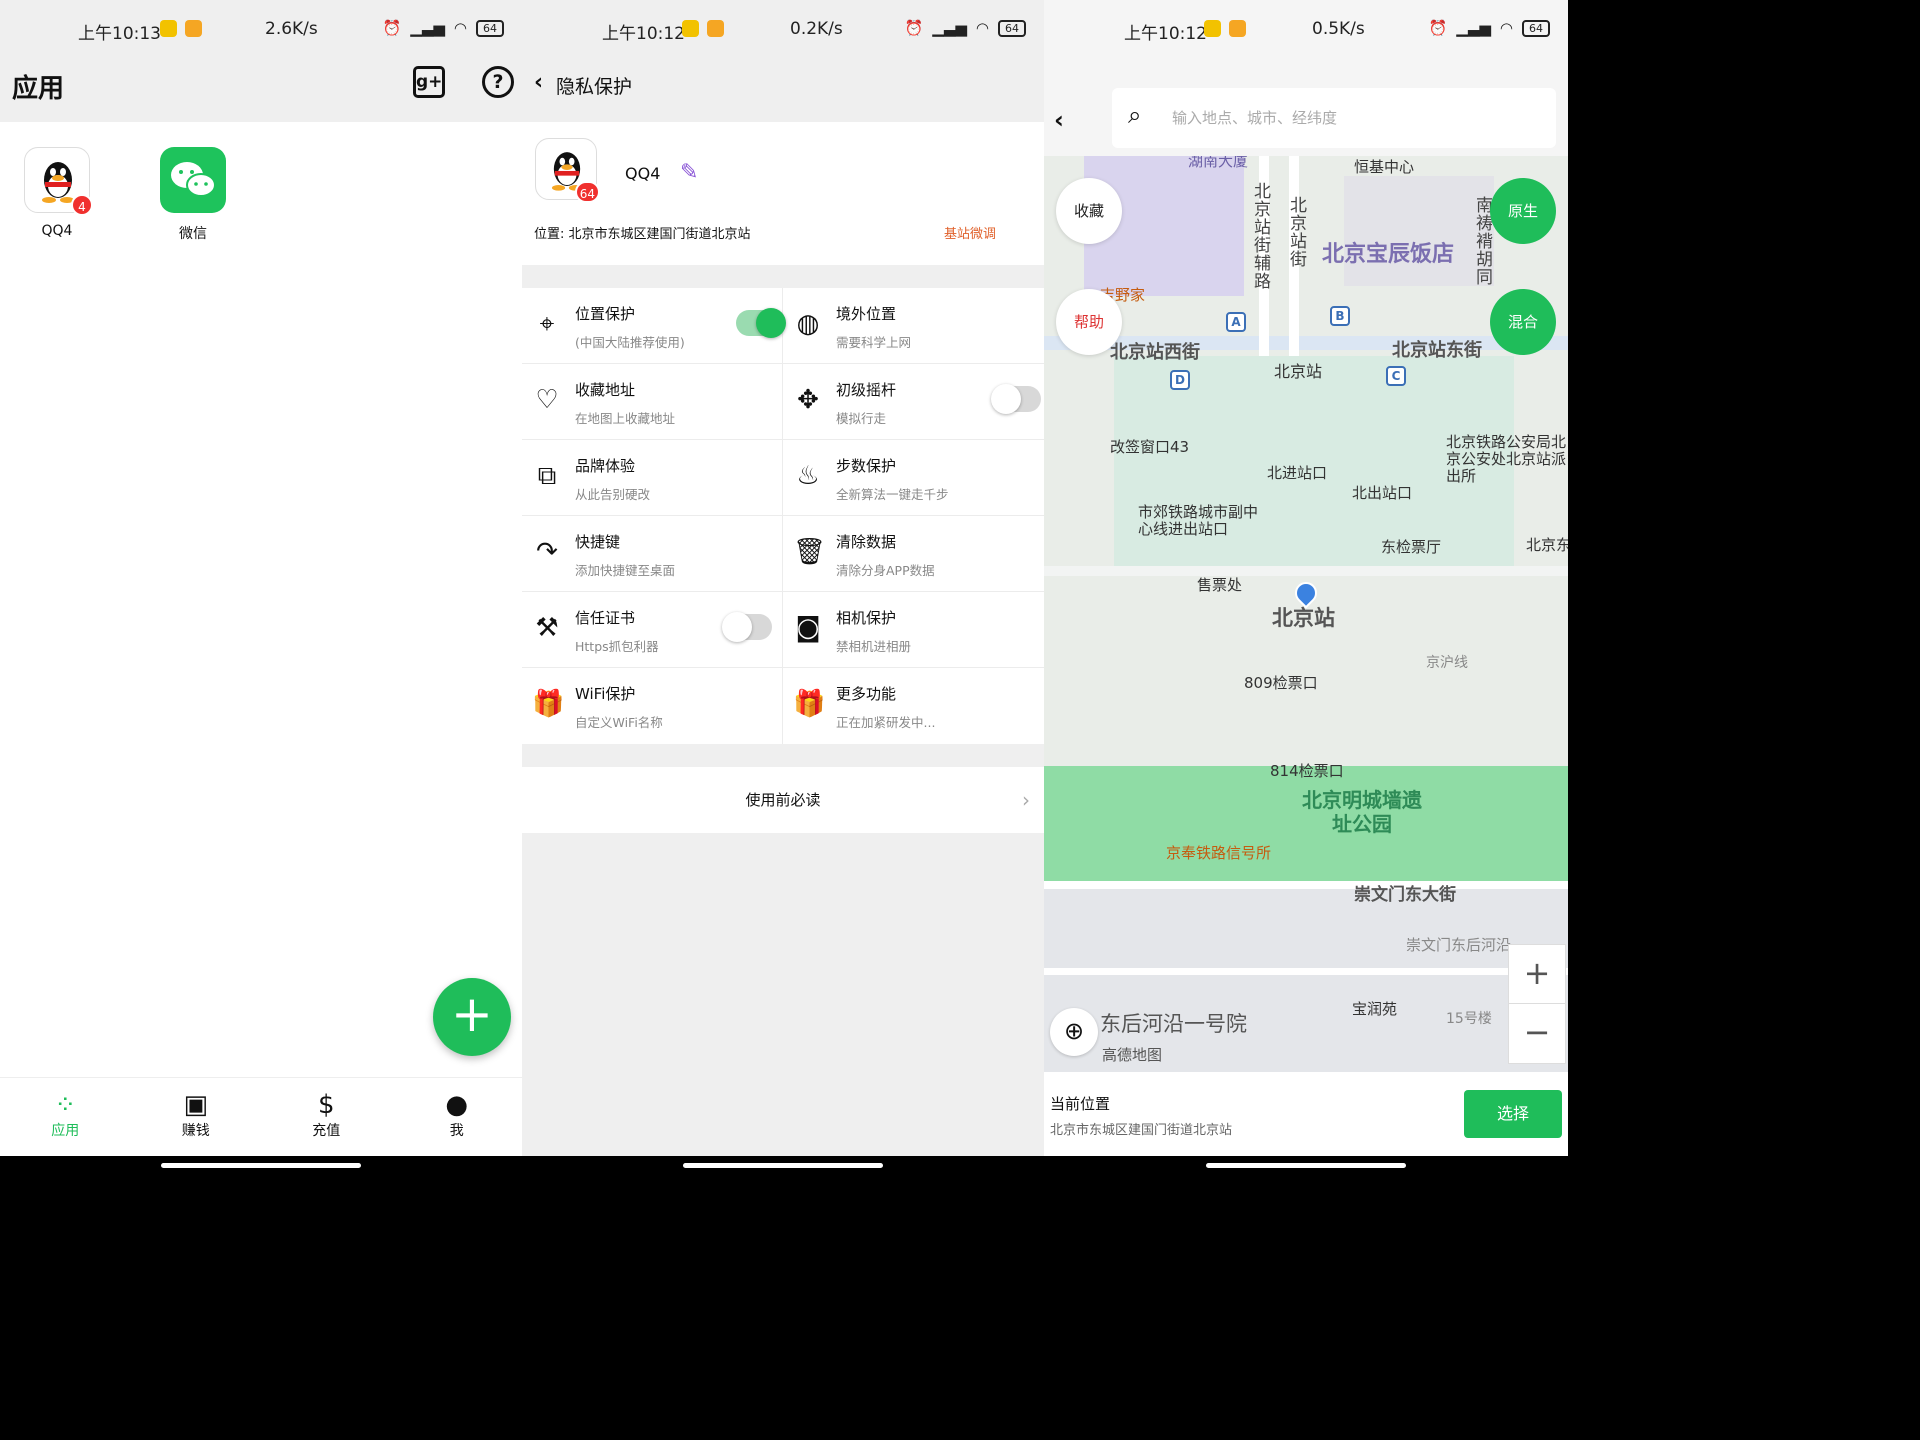 Image resolution: width=1920 pixels, height=1440 pixels. I want to click on feature-step-protect: ♨ 步数保护 全新算法一键走千步, so click(913, 478).